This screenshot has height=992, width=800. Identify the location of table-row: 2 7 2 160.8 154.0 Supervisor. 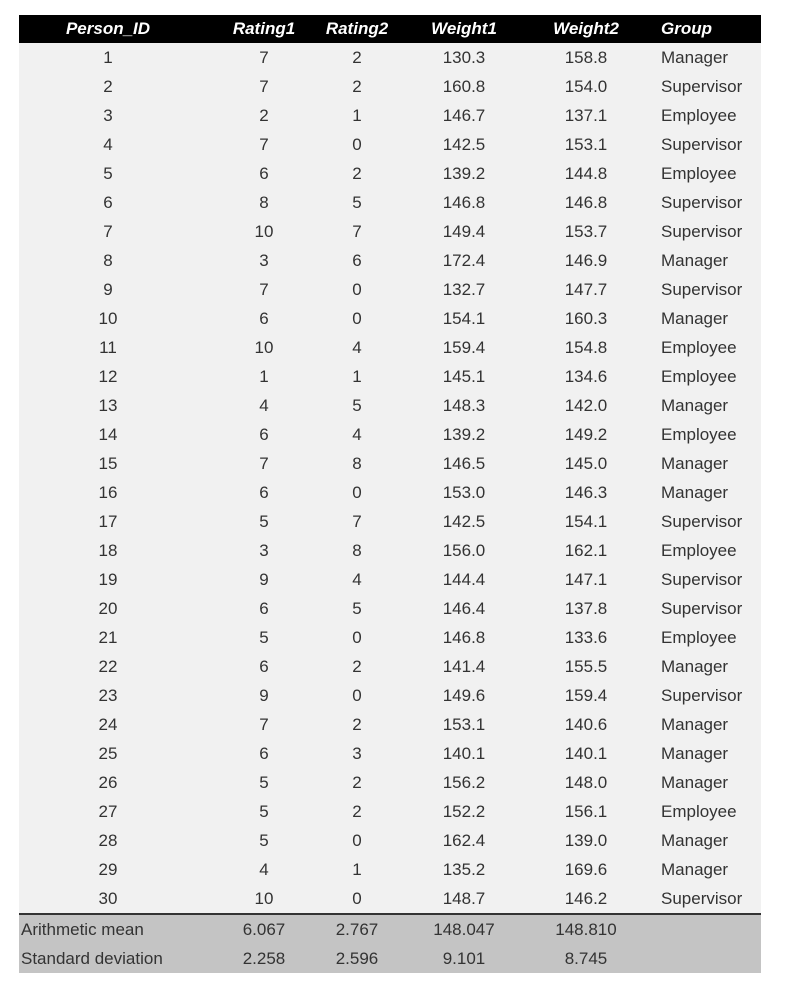
(390, 86).